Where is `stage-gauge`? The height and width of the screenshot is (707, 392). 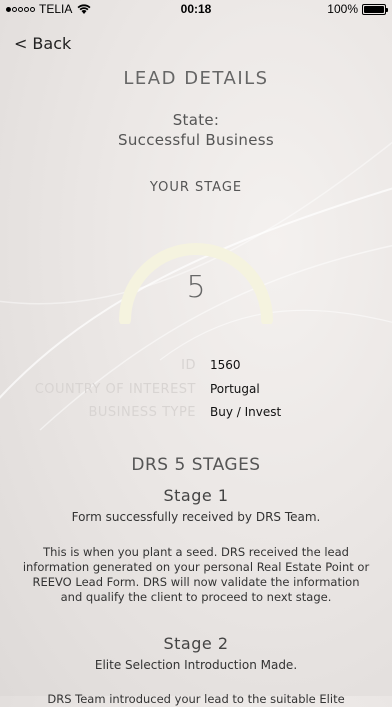
stage-gauge is located at coordinates (196, 283).